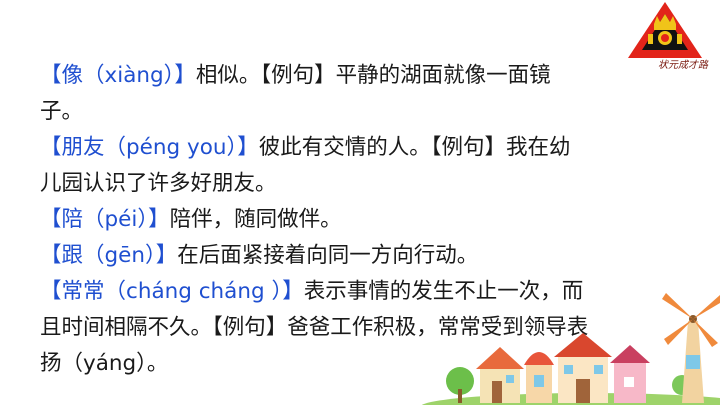  Describe the element at coordinates (570, 349) in the screenshot. I see `town-illustration` at that location.